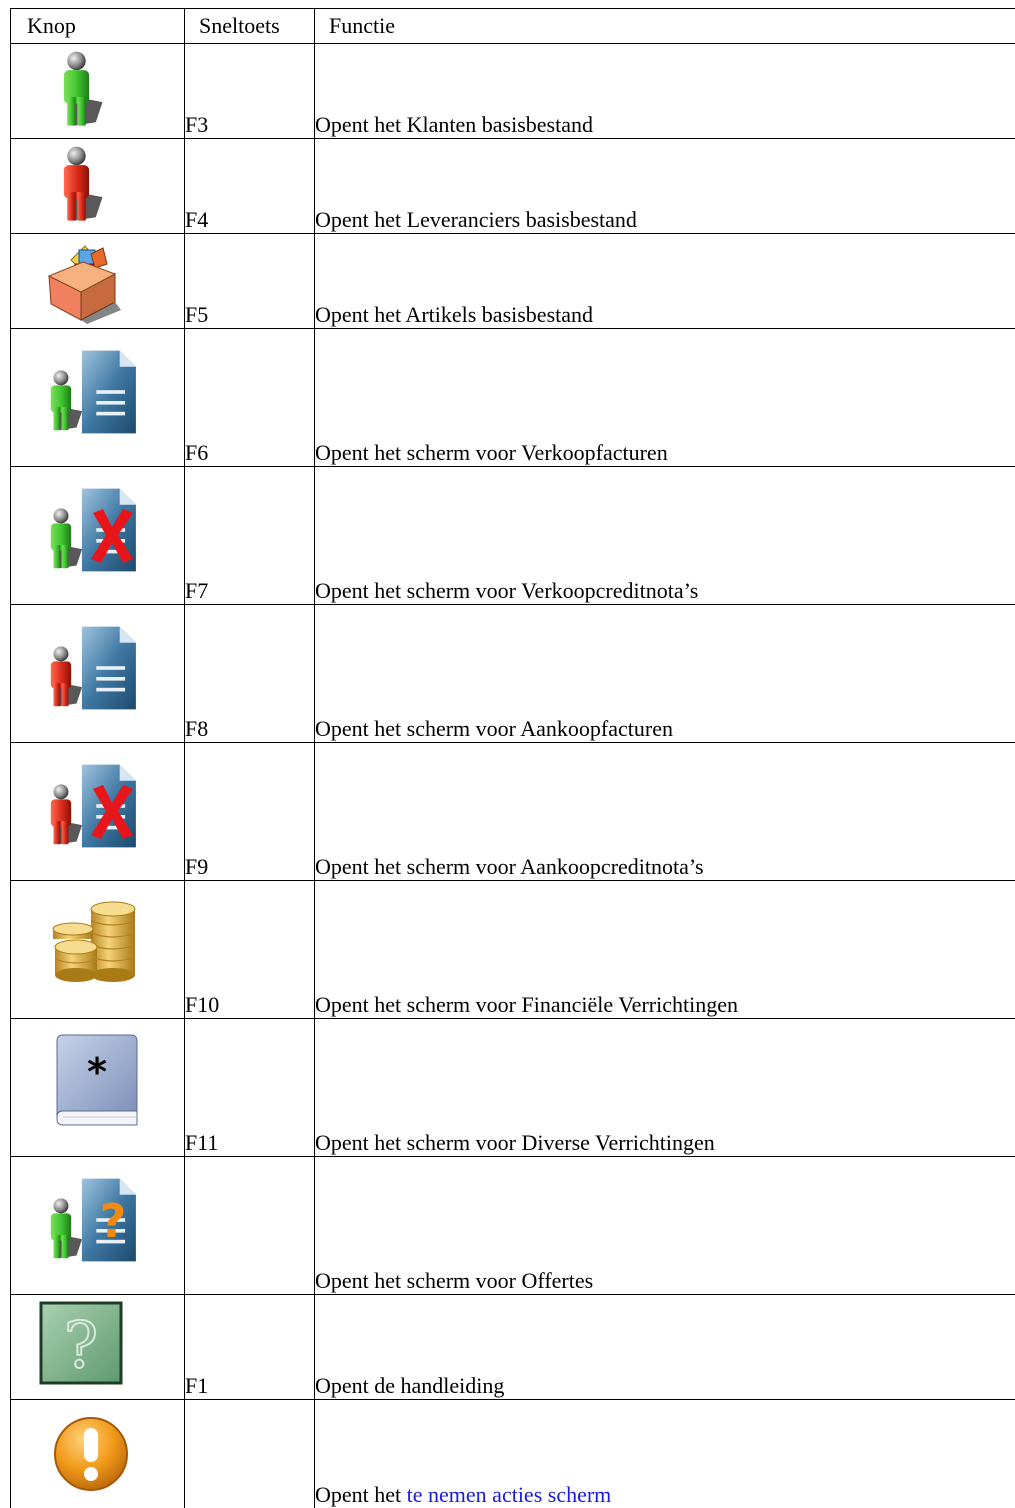  I want to click on header-row: Knop Sneltoets Functie, so click(513, 26).